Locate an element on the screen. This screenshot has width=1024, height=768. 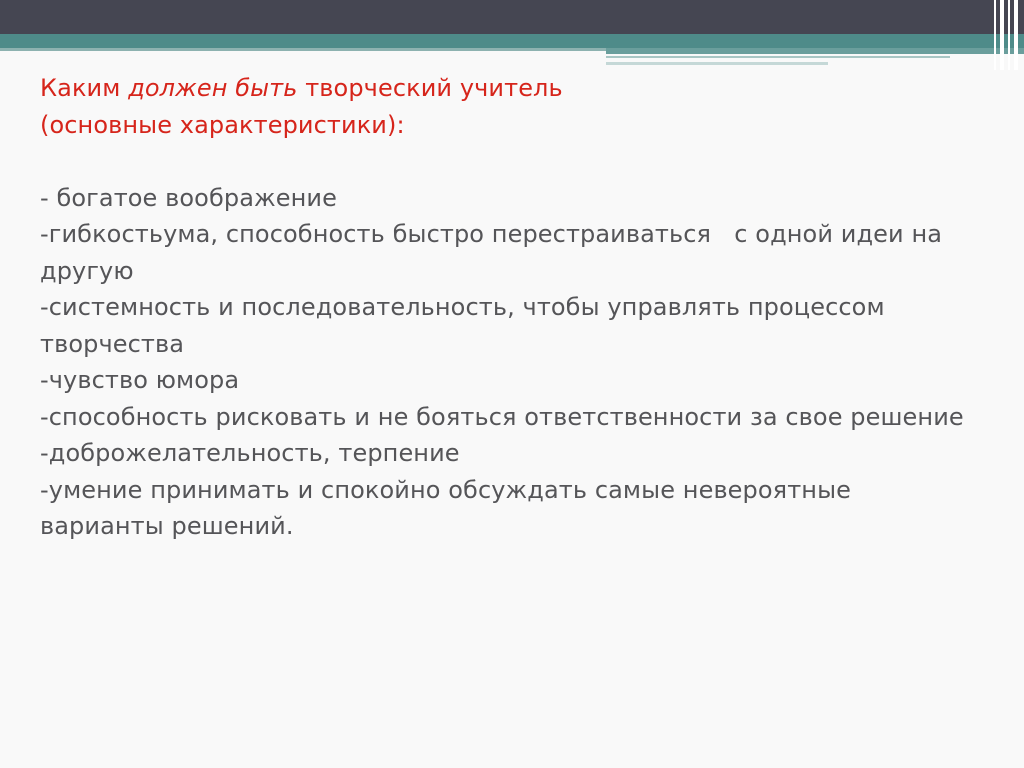
header-teal-band is located at coordinates (512, 41).